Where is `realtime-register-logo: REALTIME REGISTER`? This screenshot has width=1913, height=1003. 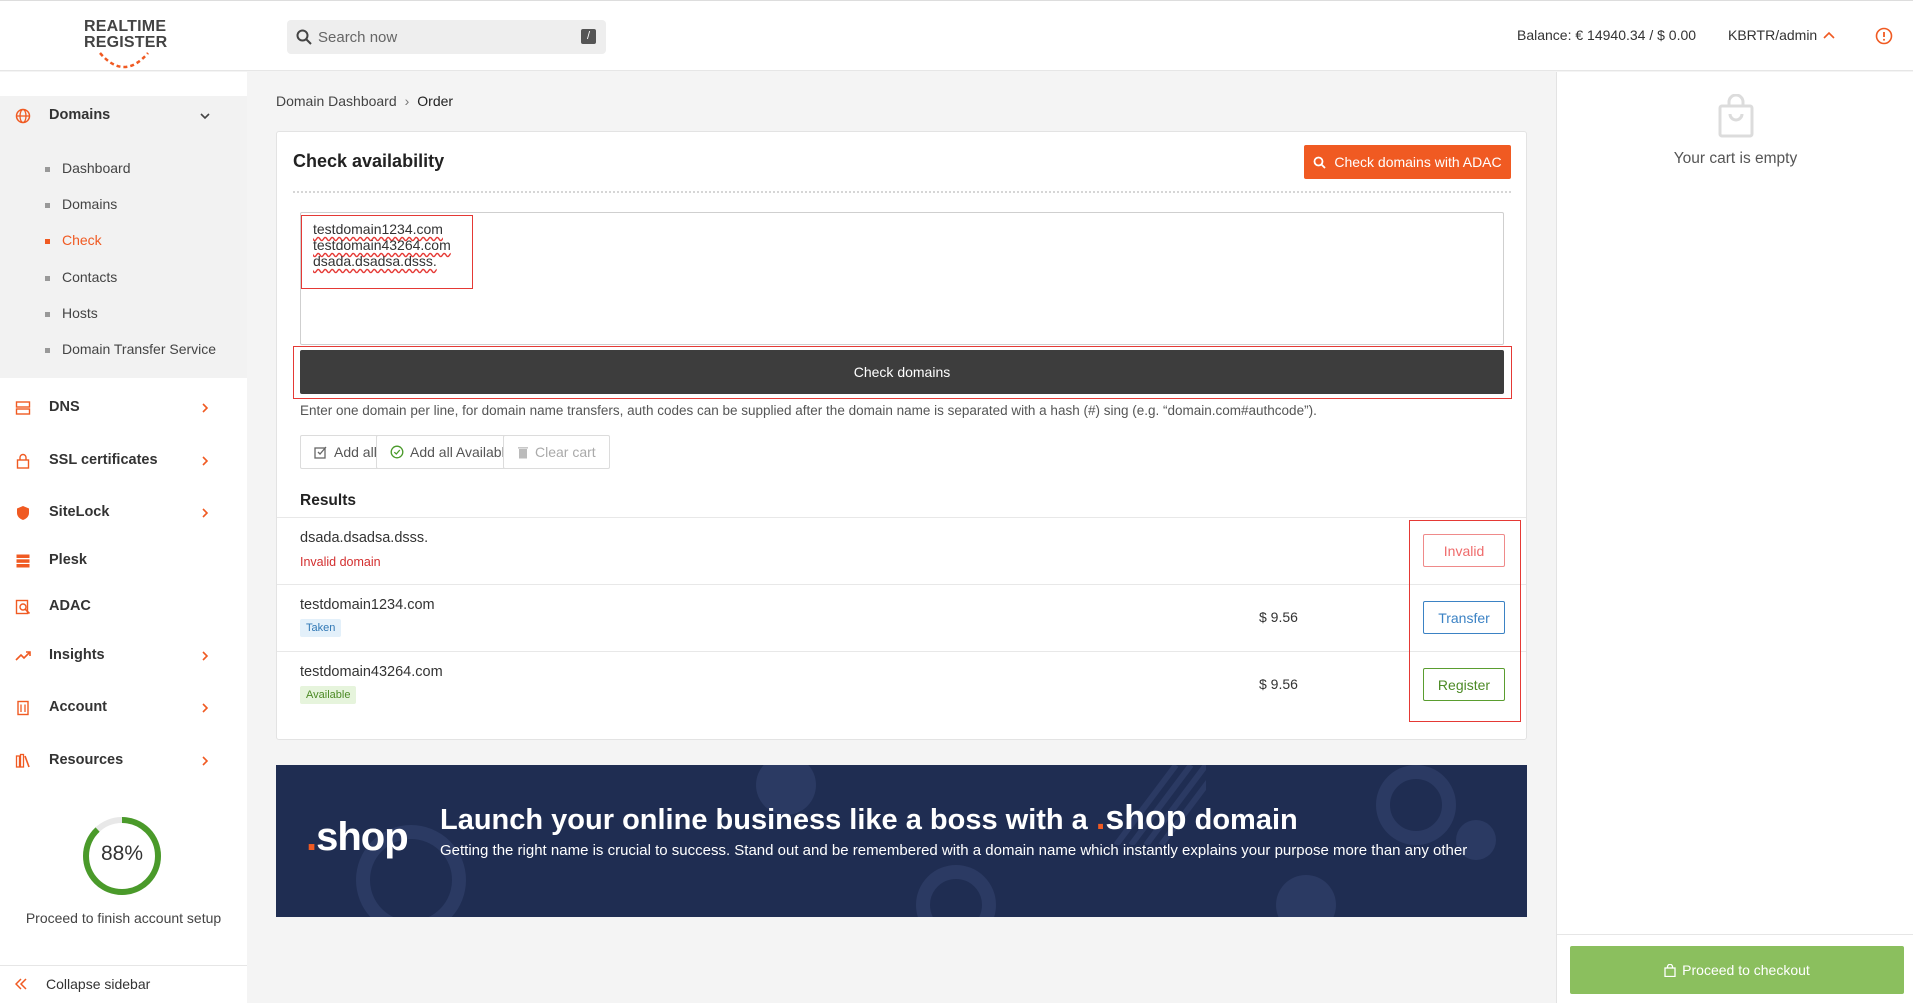 realtime-register-logo: REALTIME REGISTER is located at coordinates (126, 43).